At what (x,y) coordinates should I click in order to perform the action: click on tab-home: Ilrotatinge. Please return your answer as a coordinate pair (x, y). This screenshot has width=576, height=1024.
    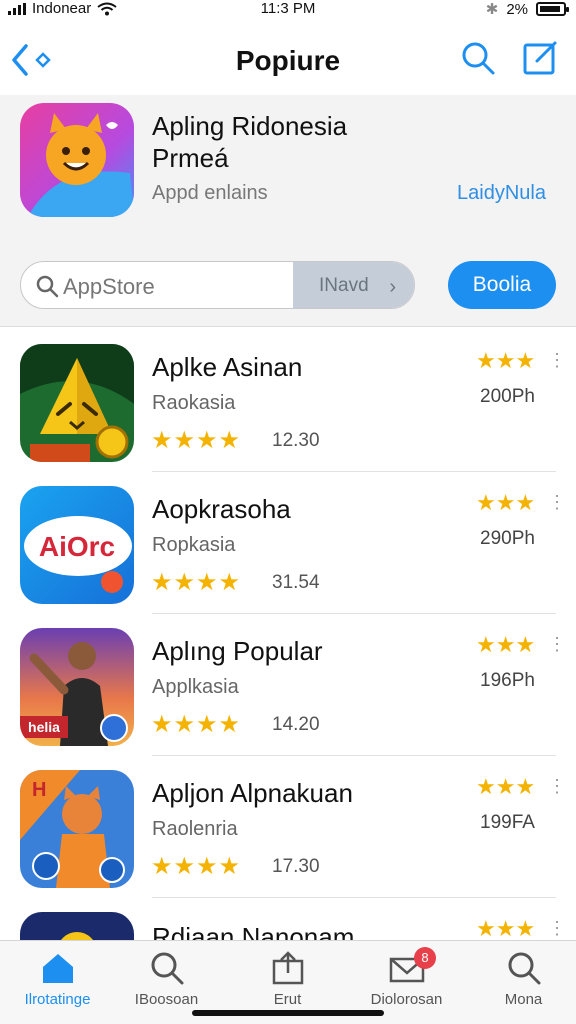
    Looking at the image, I should click on (57, 982).